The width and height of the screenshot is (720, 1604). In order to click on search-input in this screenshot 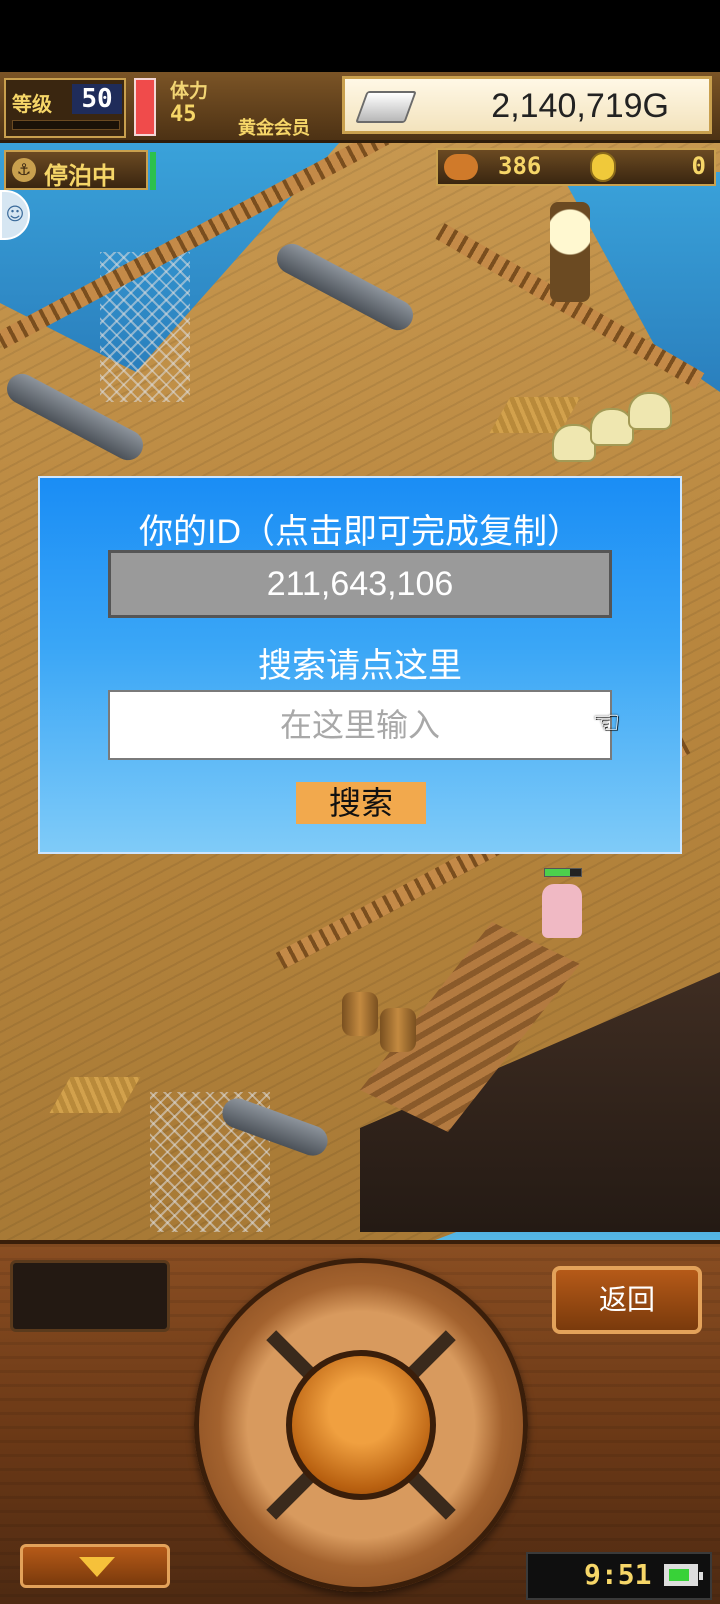, I will do `click(360, 725)`.